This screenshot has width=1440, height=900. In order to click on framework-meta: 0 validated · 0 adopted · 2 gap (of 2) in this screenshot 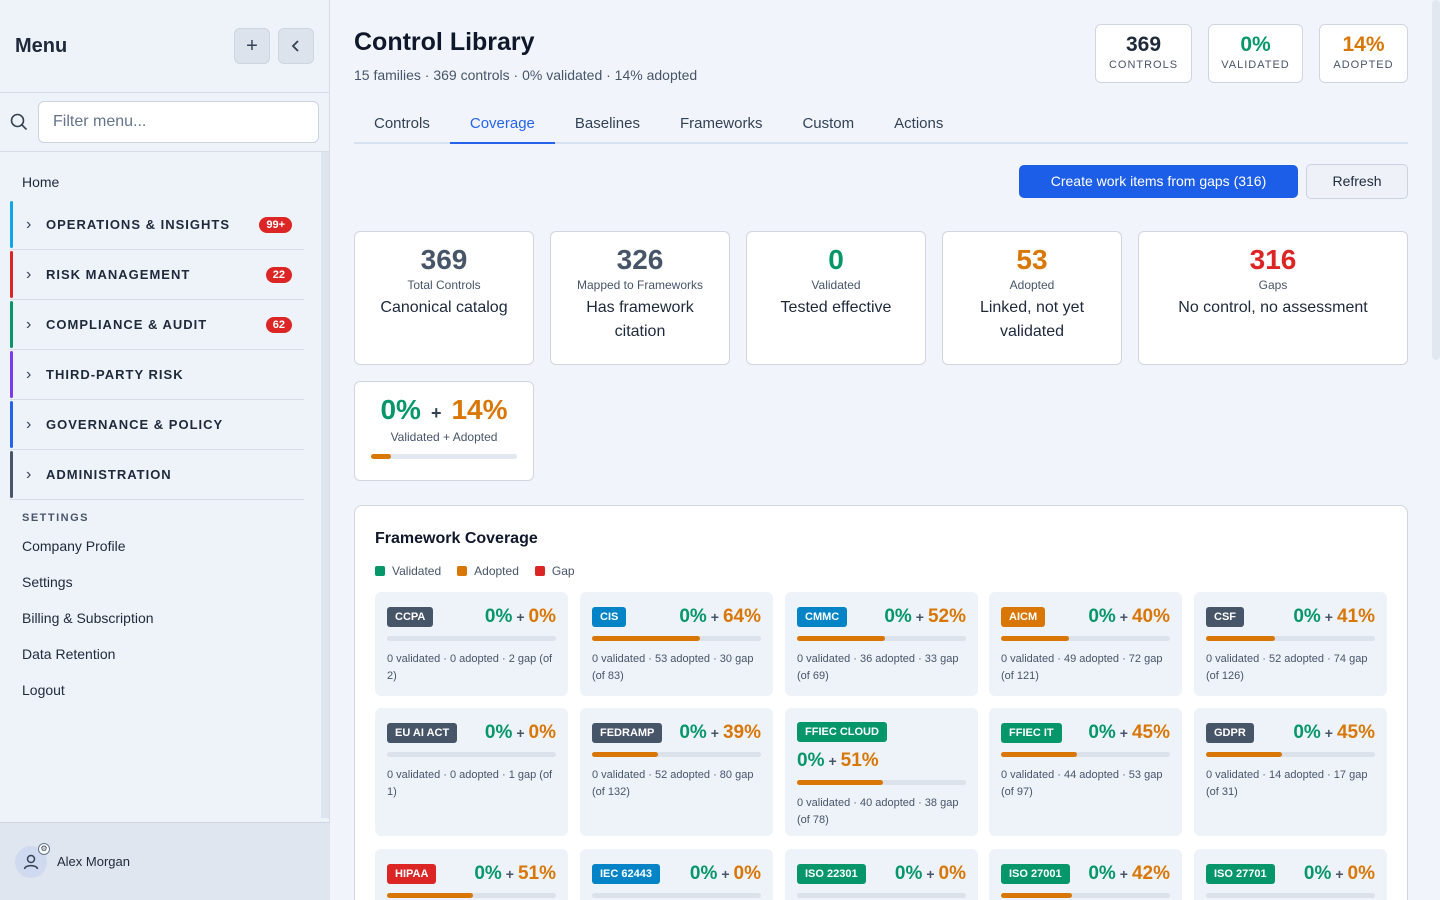, I will do `click(470, 667)`.